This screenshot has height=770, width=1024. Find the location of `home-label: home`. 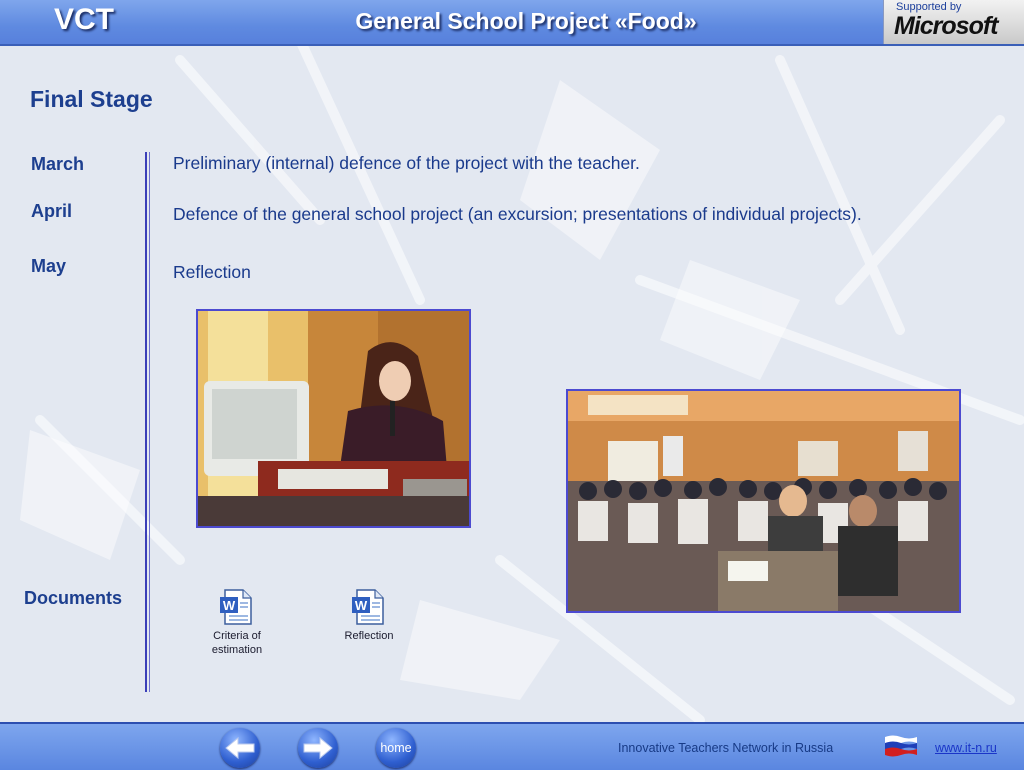

home-label: home is located at coordinates (396, 748).